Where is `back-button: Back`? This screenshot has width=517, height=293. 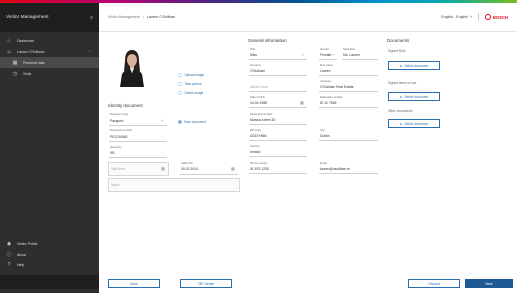
back-button: Back is located at coordinates (134, 283).